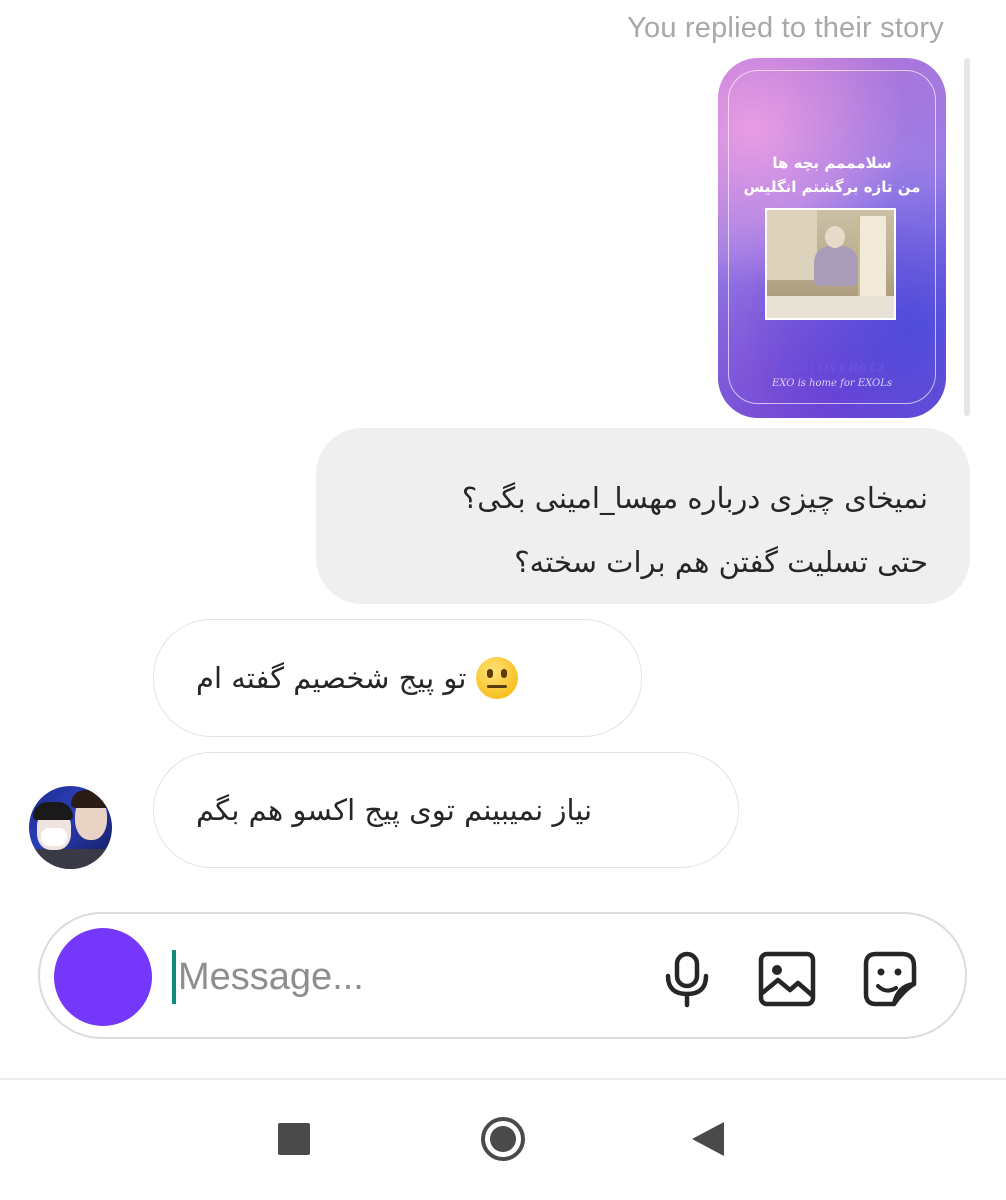 The height and width of the screenshot is (1200, 1006). Describe the element at coordinates (835, 237) in the screenshot. I see `photo-person-head` at that location.